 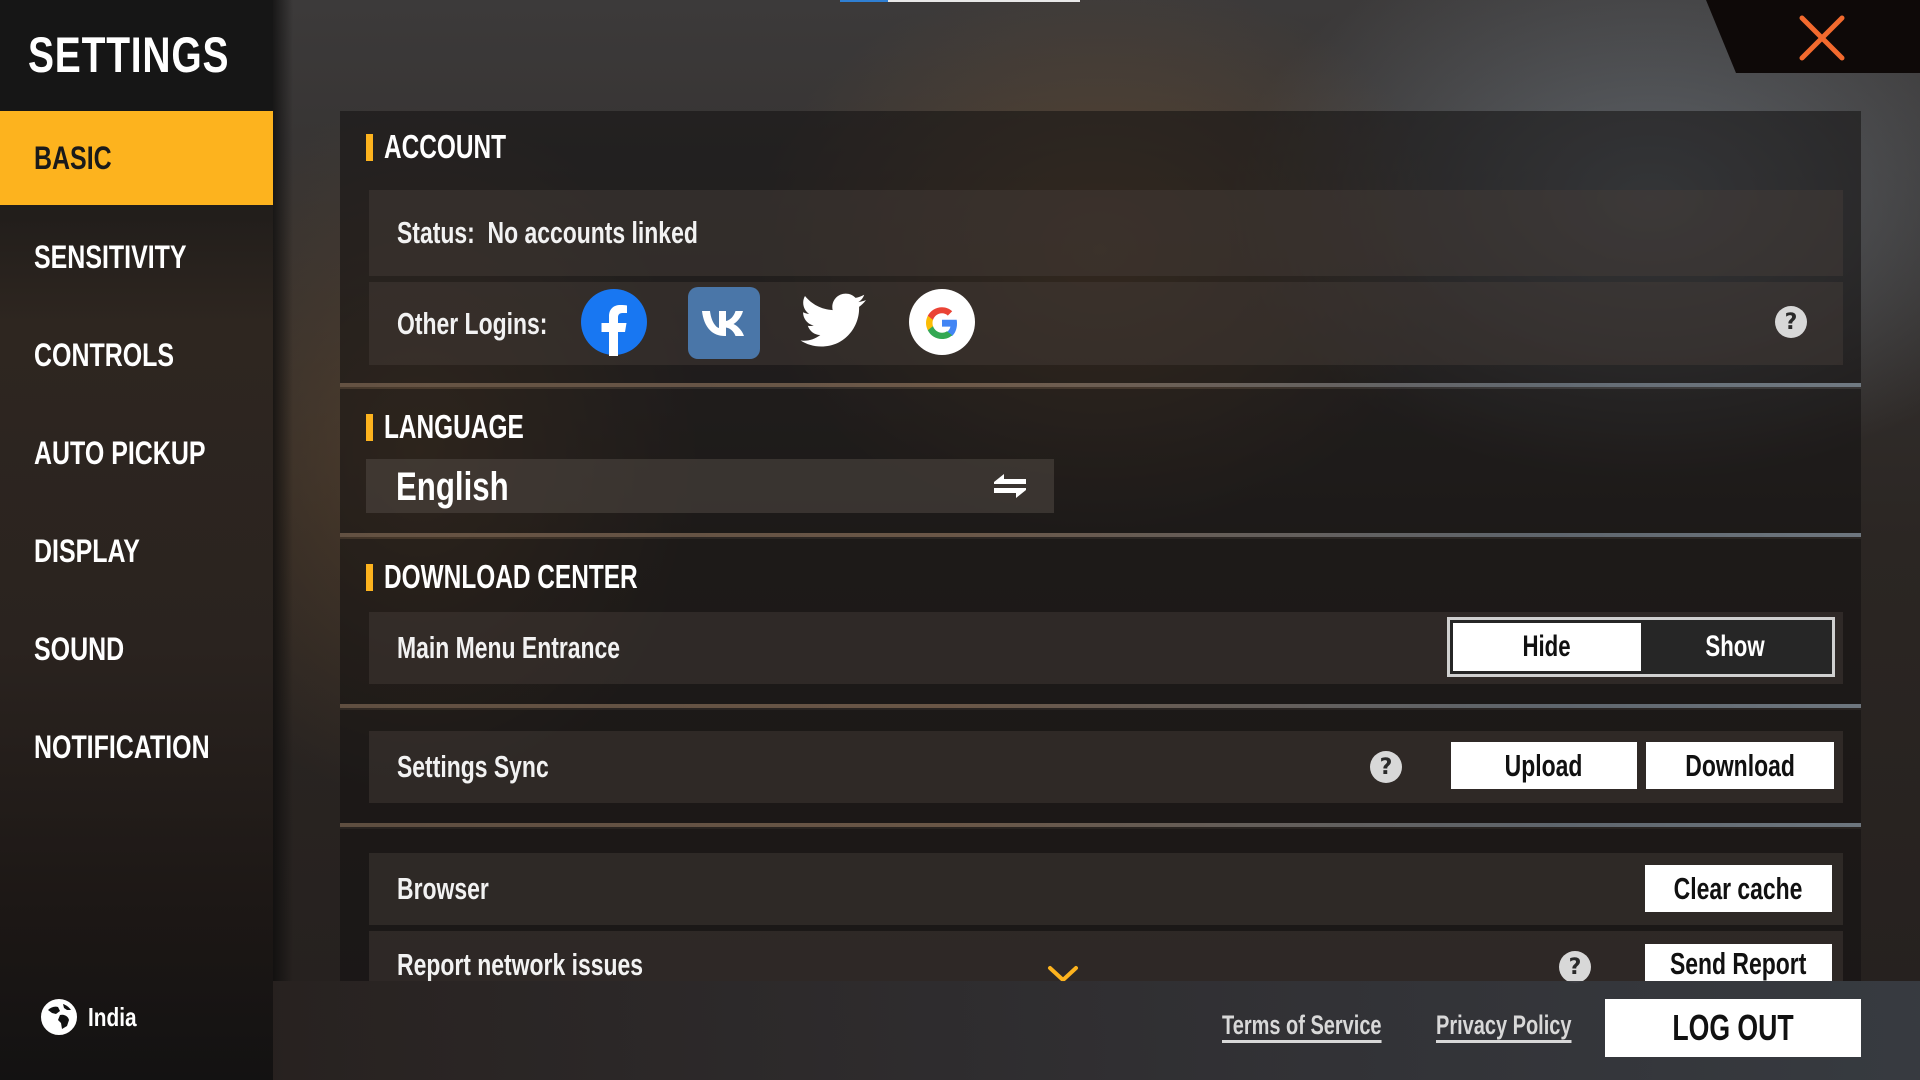 I want to click on send-report-button: Send Report, so click(x=1738, y=962).